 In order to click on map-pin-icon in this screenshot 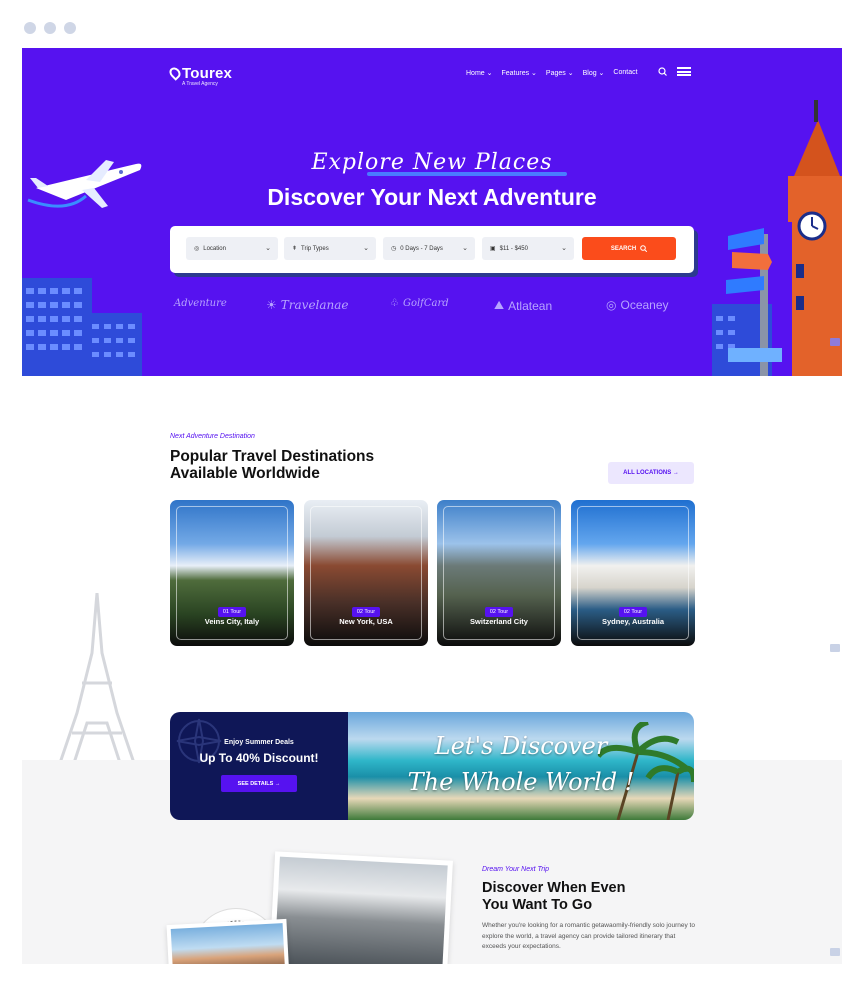, I will do `click(175, 73)`.